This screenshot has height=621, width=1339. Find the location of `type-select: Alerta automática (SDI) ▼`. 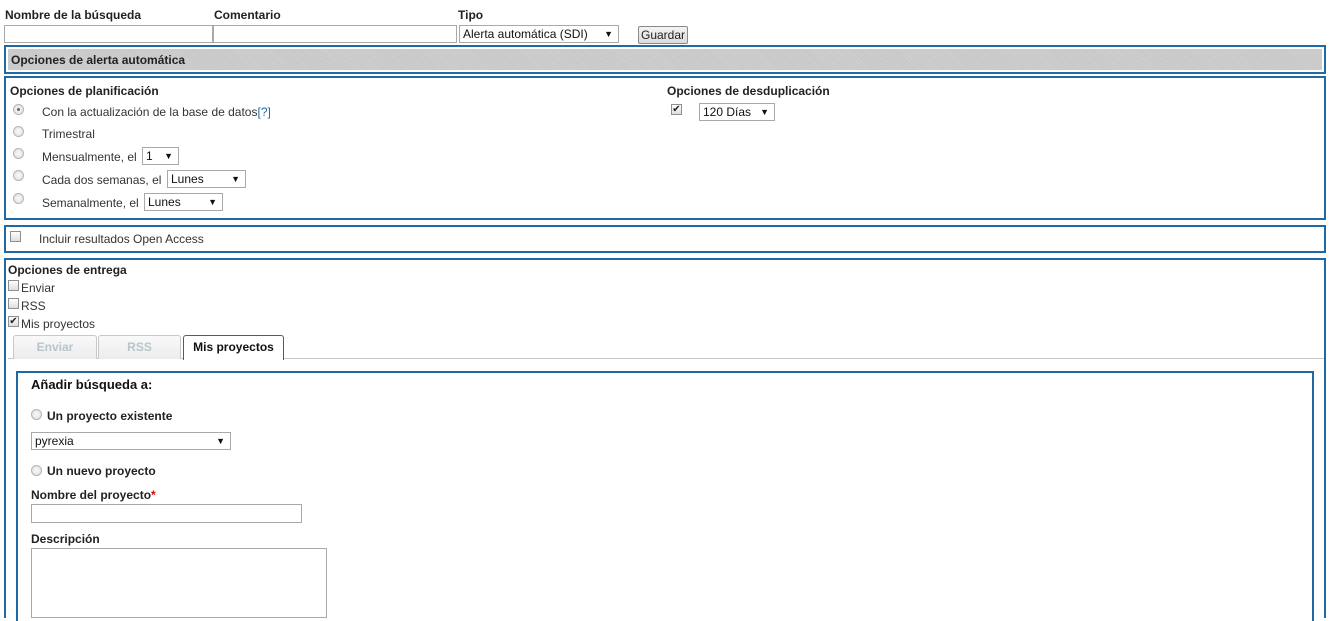

type-select: Alerta automática (SDI) ▼ is located at coordinates (539, 34).